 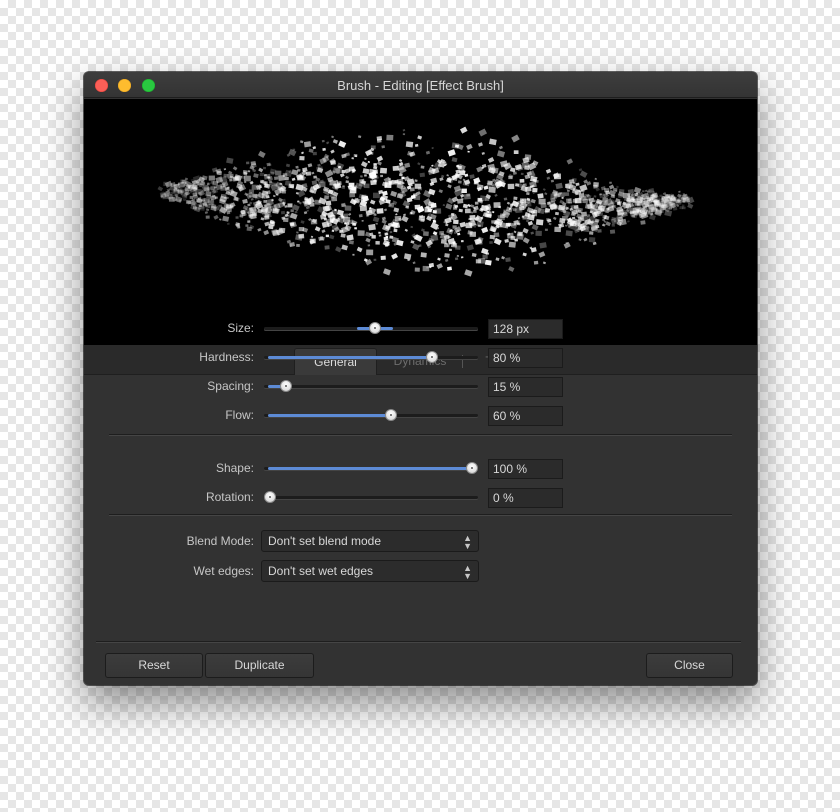 What do you see at coordinates (270, 497) in the screenshot?
I see `rotation-slider-knob` at bounding box center [270, 497].